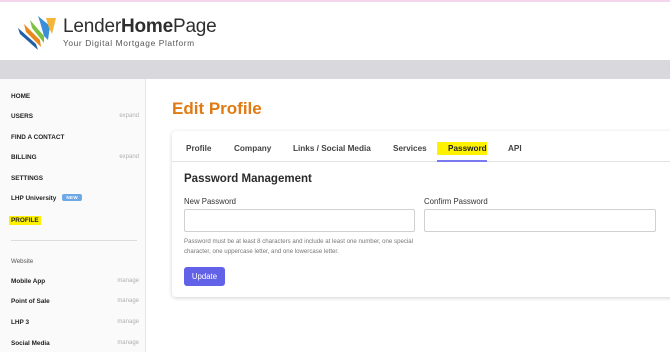 This screenshot has height=352, width=670. Describe the element at coordinates (75, 345) in the screenshot. I see `sidebar-item-social-media: Social Media manage` at that location.